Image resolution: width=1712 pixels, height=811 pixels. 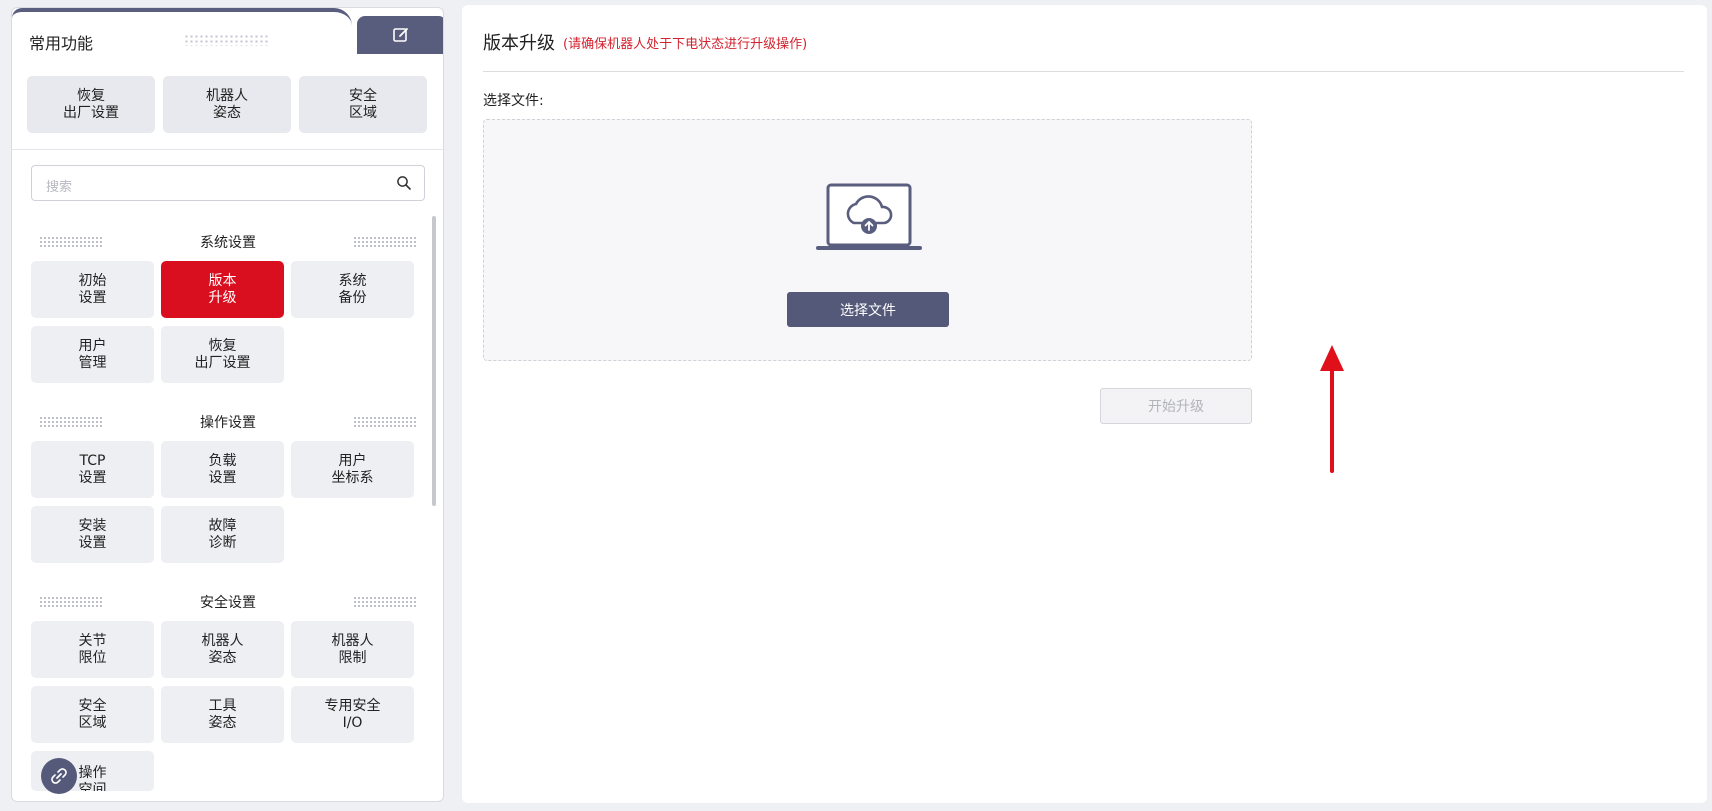 What do you see at coordinates (222, 649) in the screenshot?
I see `tile-robot-pose: 机器人 姿态` at bounding box center [222, 649].